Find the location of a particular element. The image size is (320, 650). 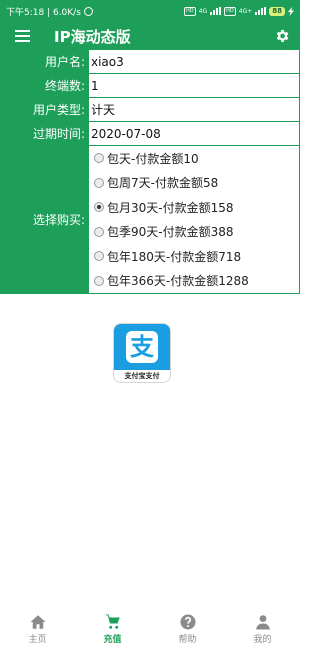

username-value: xiao3 is located at coordinates (194, 61).